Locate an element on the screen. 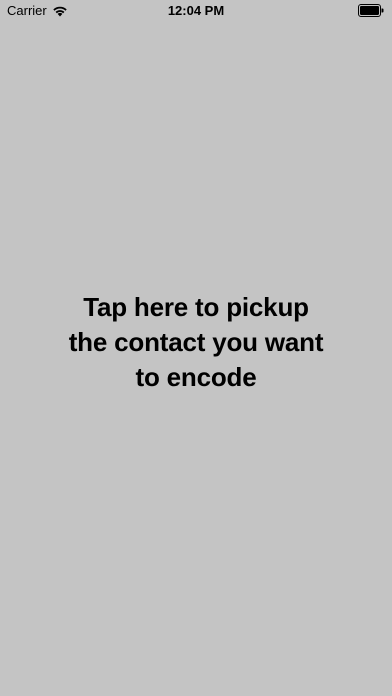  battery-full-icon is located at coordinates (371, 10).